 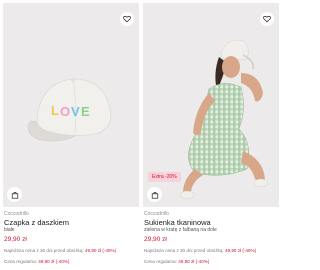 I want to click on product-title: Czapka z daszkiem, so click(x=71, y=222).